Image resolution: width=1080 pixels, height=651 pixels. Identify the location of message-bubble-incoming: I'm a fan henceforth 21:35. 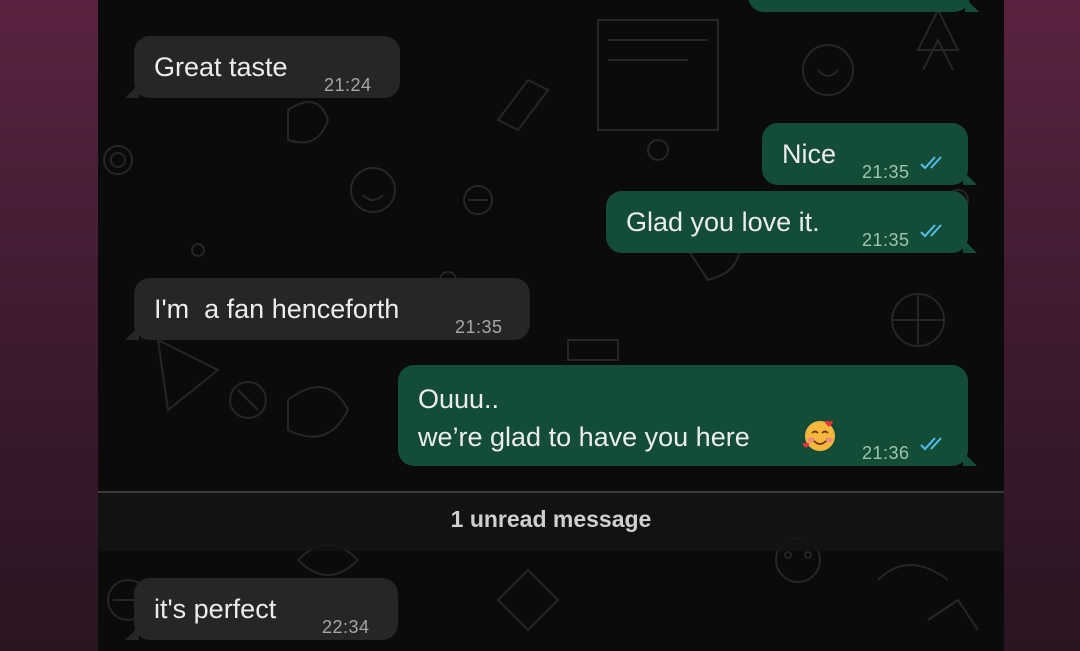
(327, 309).